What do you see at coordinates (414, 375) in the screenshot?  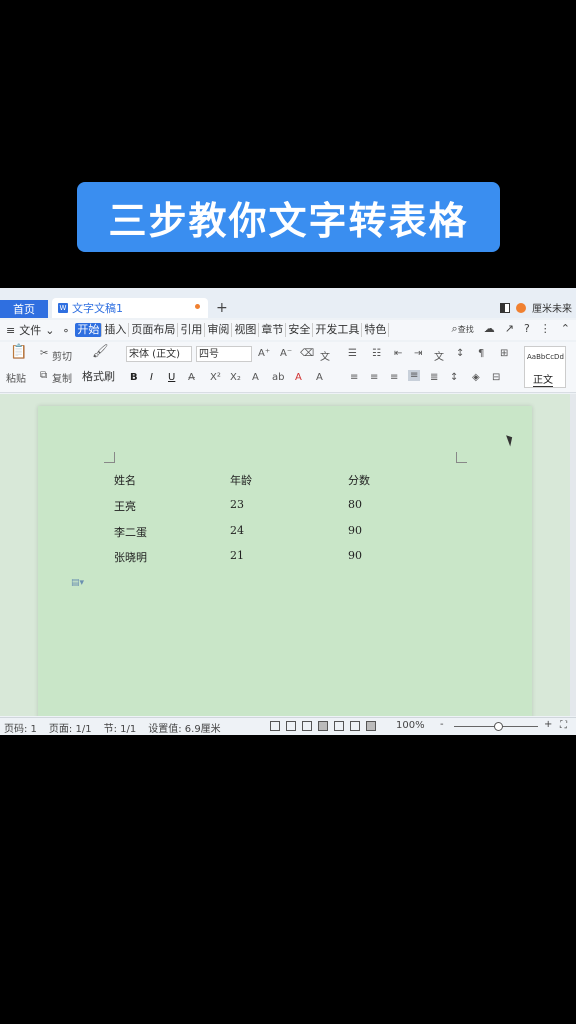 I see `justify-icon: ≡` at bounding box center [414, 375].